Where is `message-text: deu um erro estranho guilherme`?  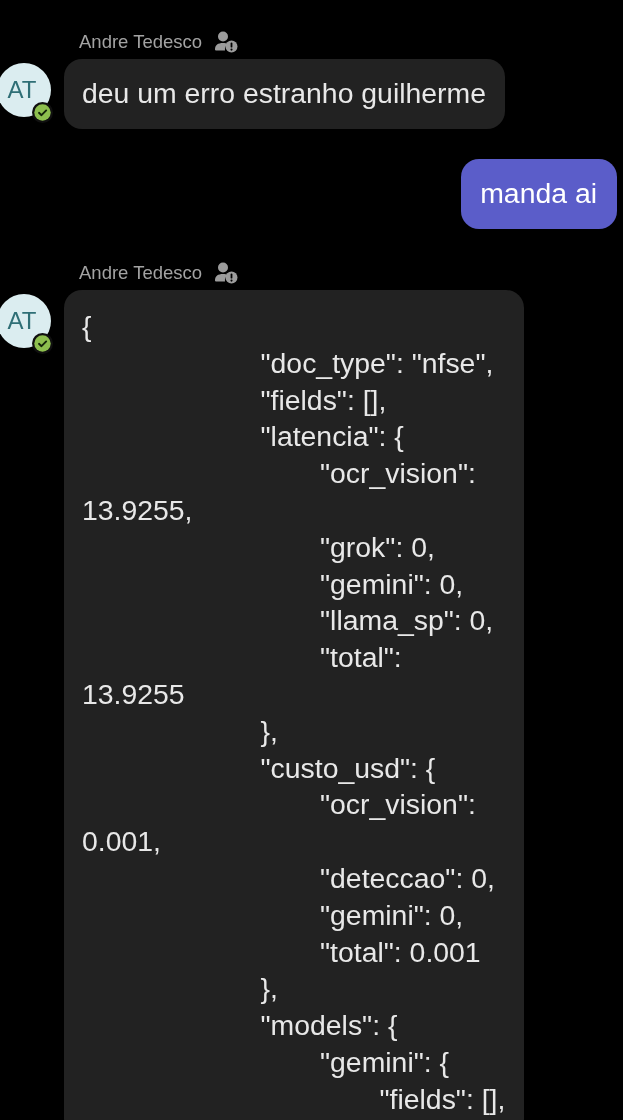 message-text: deu um erro estranho guilherme is located at coordinates (284, 93).